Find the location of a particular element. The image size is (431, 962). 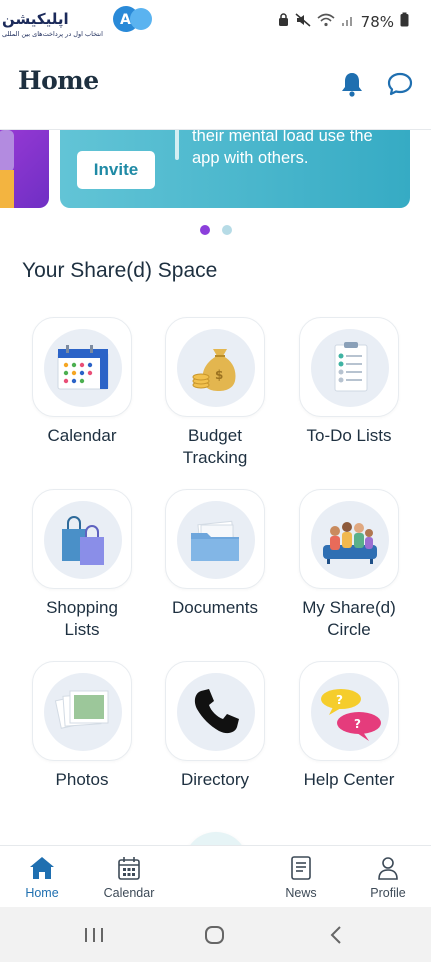

status-icons: 78% is located at coordinates (343, 21).